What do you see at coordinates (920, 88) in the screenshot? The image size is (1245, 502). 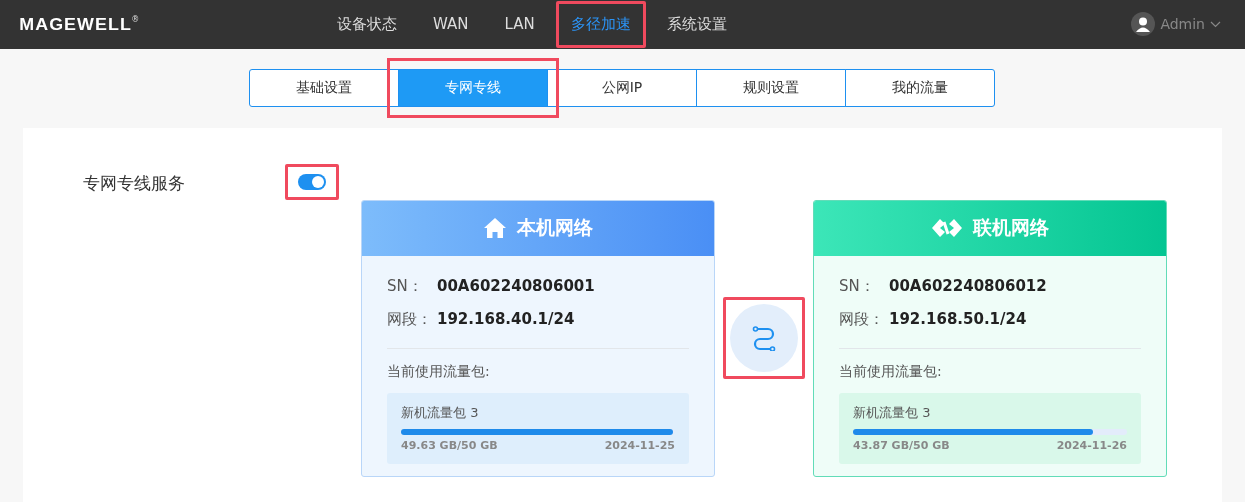 I see `tab: 我的流量` at bounding box center [920, 88].